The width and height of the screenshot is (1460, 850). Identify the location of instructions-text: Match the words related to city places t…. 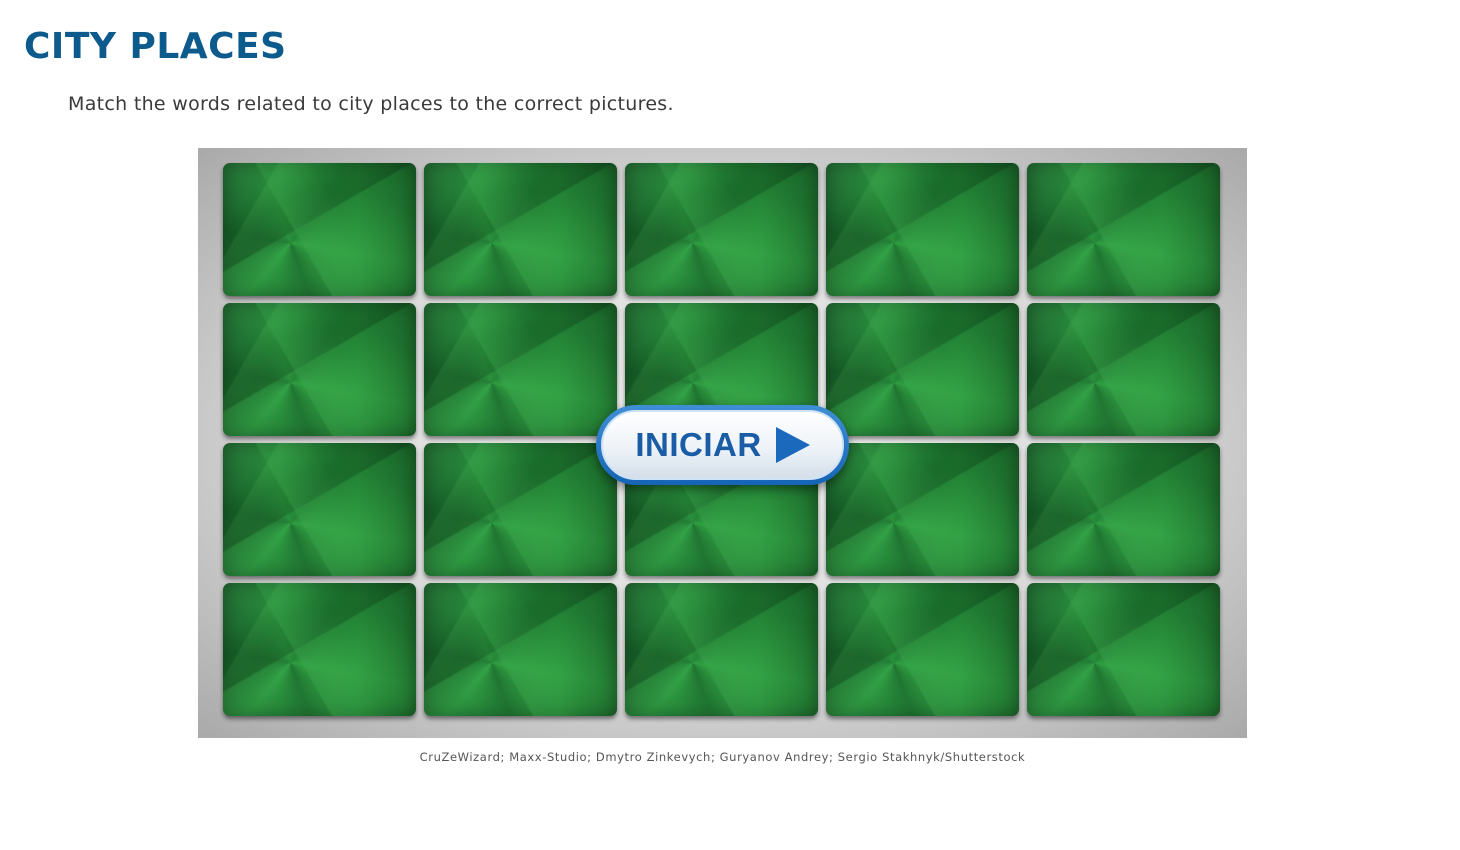
(371, 104).